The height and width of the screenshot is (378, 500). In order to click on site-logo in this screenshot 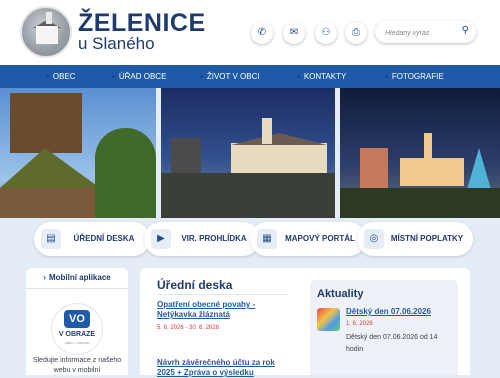, I will do `click(46, 32)`.